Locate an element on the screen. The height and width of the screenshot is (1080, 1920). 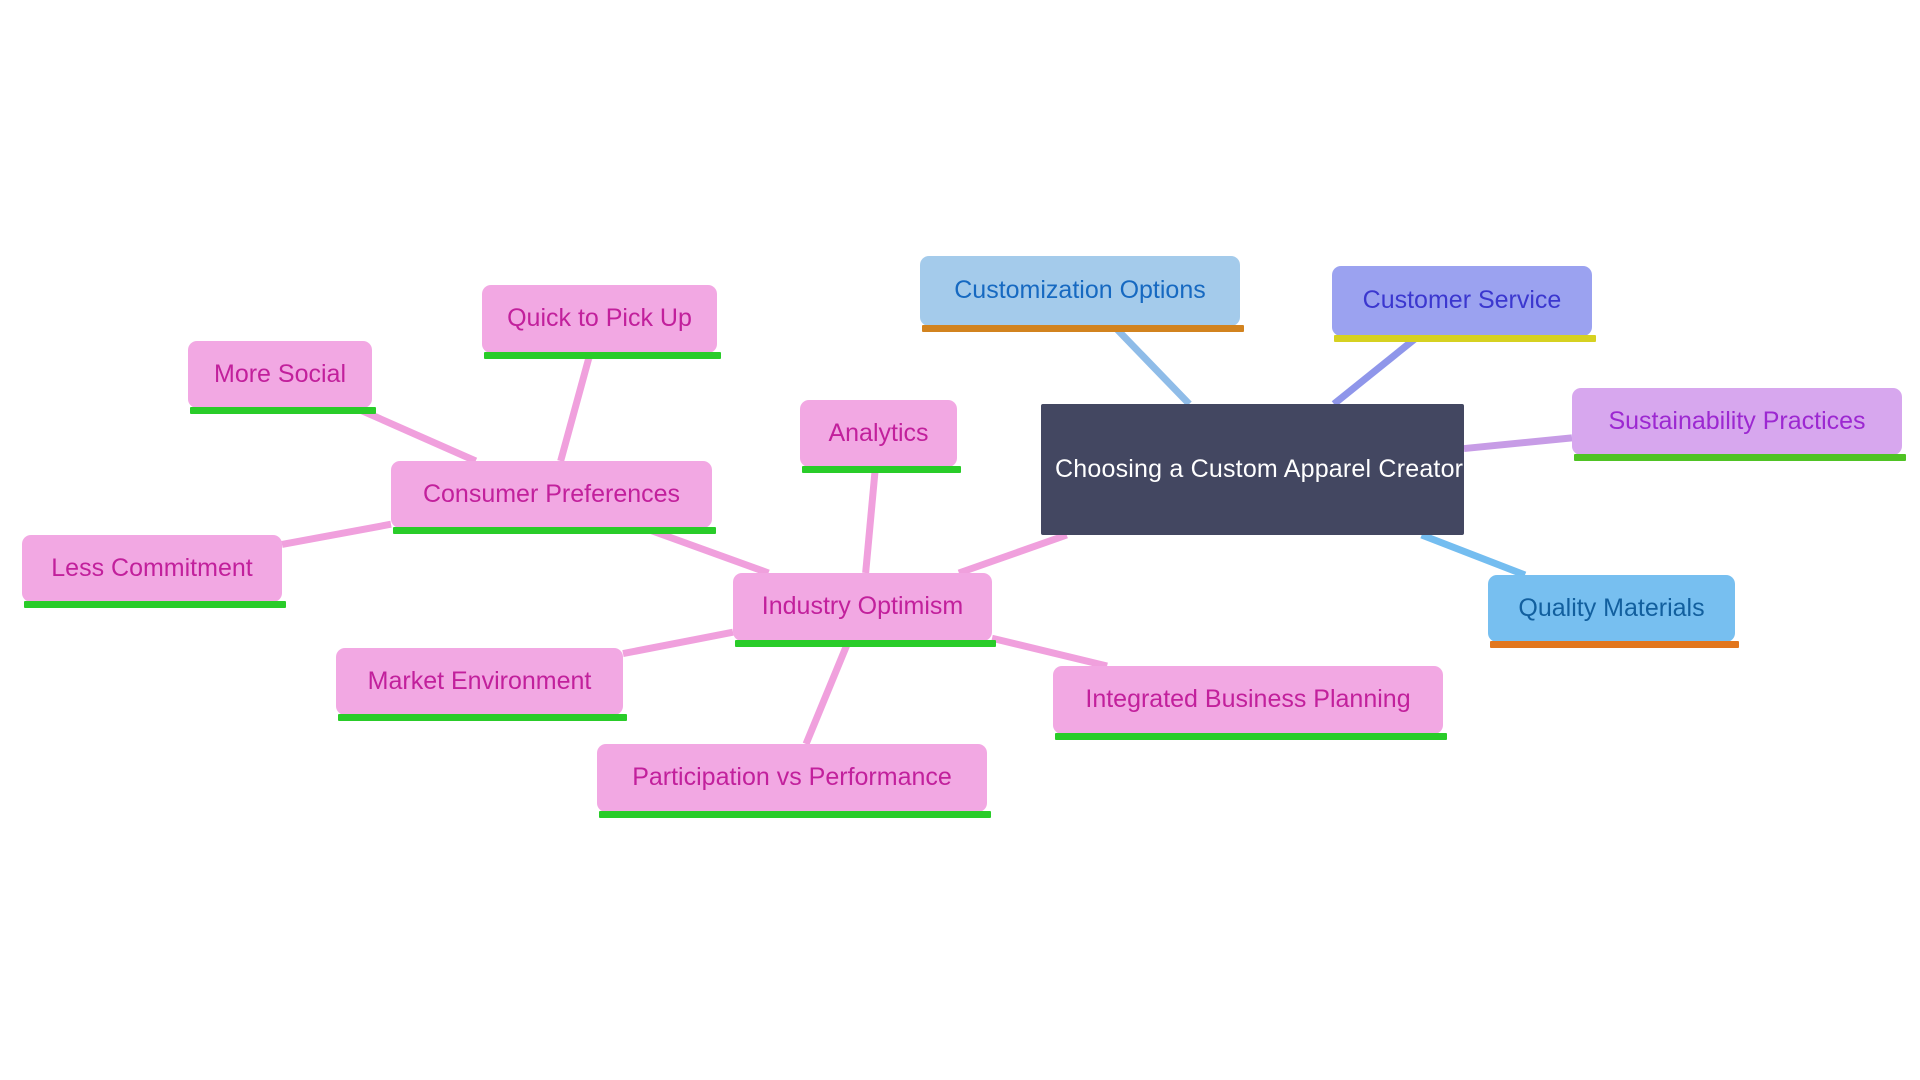
node-underline-customer-service is located at coordinates (1465, 338).